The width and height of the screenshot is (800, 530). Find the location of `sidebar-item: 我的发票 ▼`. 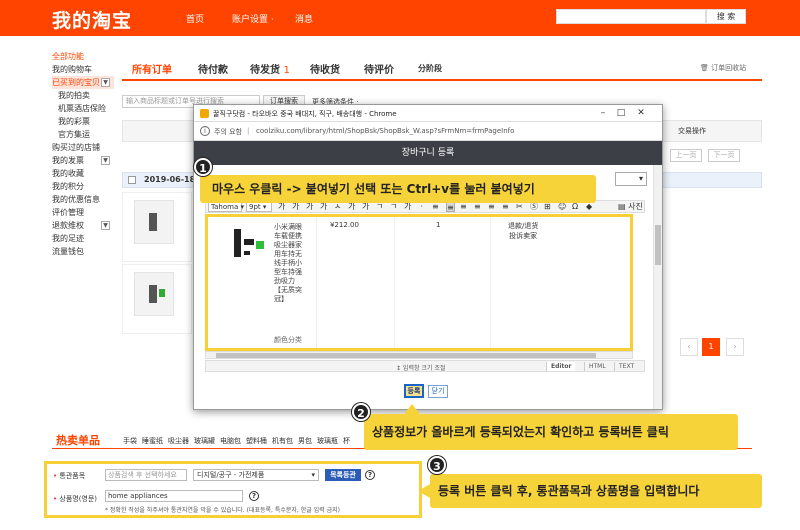

sidebar-item: 我的发票 ▼ is located at coordinates (83, 160).